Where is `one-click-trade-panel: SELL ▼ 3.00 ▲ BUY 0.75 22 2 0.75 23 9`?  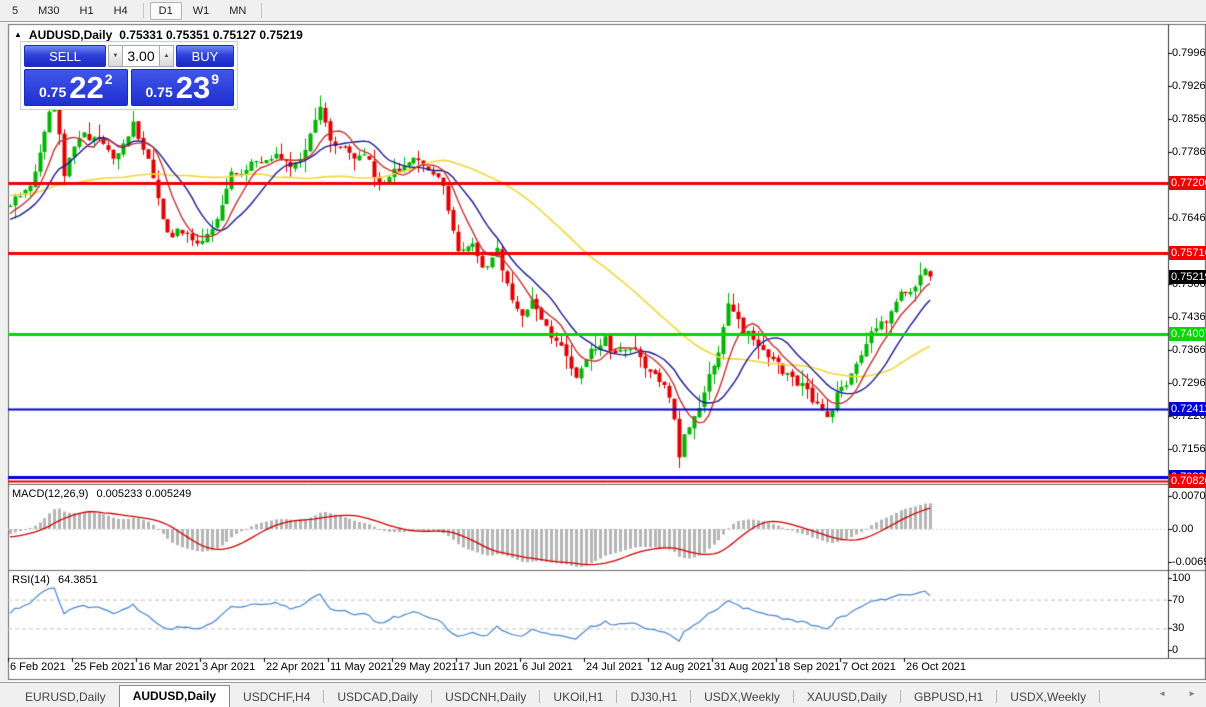
one-click-trade-panel: SELL ▼ 3.00 ▲ BUY 0.75 22 2 0.75 23 9 is located at coordinates (129, 75).